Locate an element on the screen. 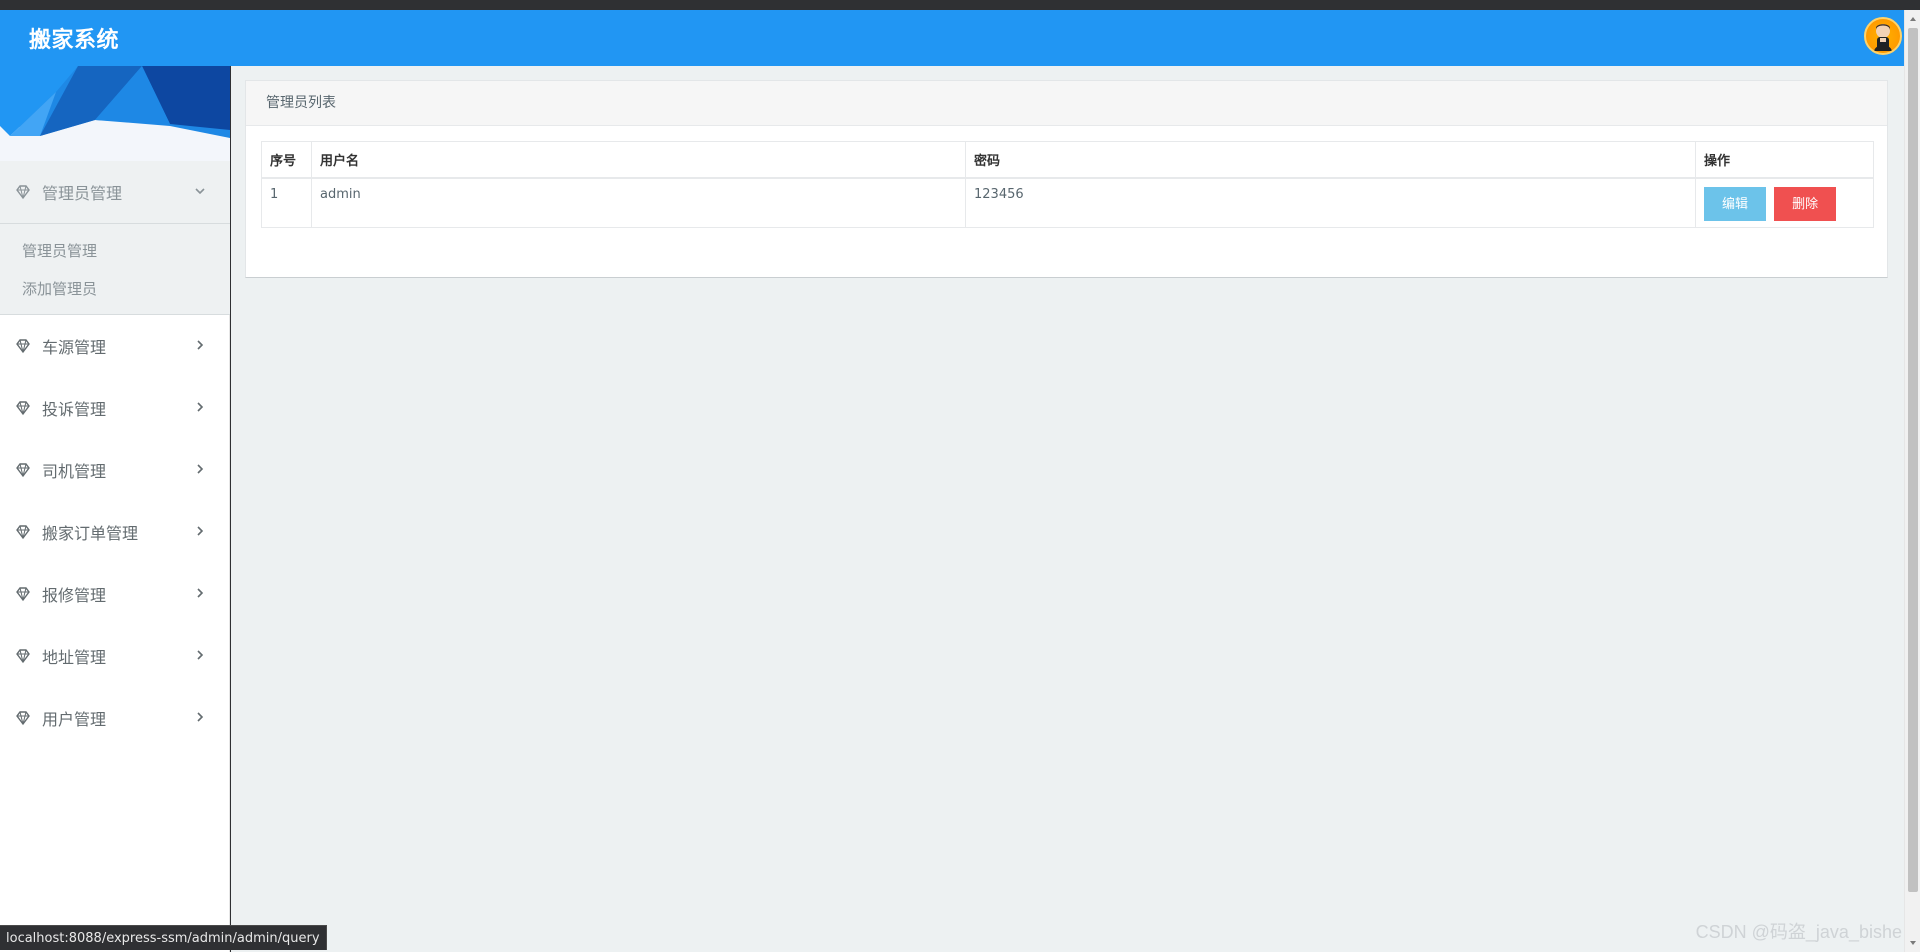 This screenshot has width=1920, height=952. column-header-password: 密码 is located at coordinates (1330, 160).